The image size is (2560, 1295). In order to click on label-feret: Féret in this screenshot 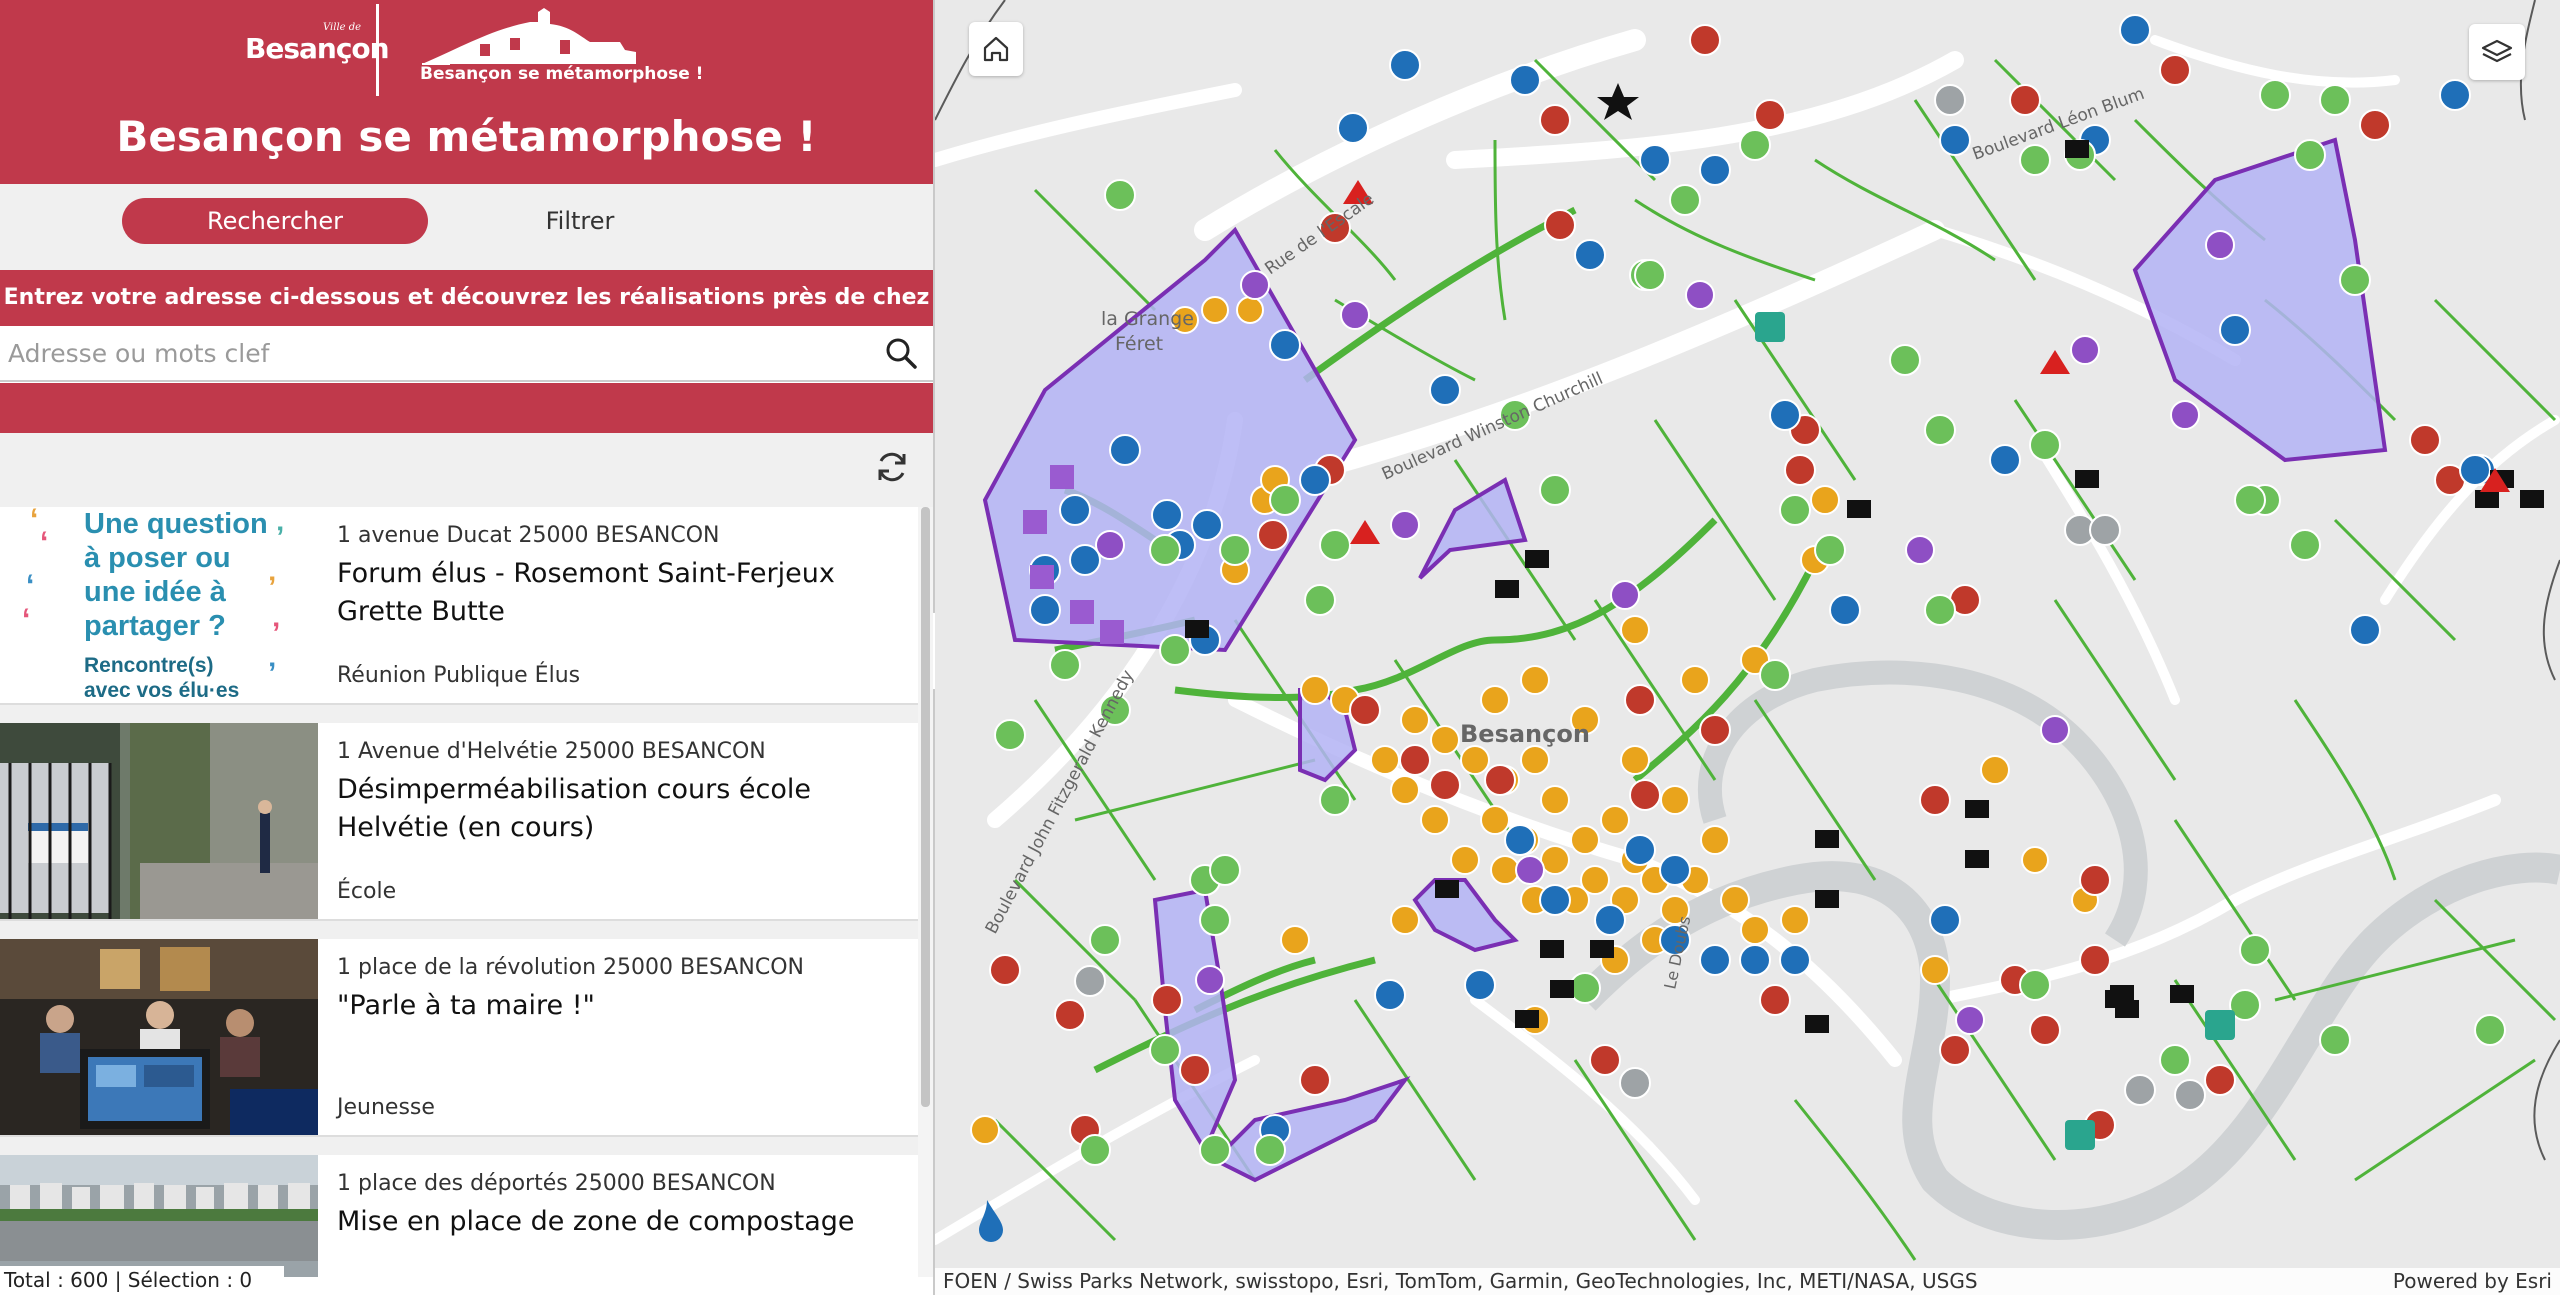, I will do `click(1139, 344)`.